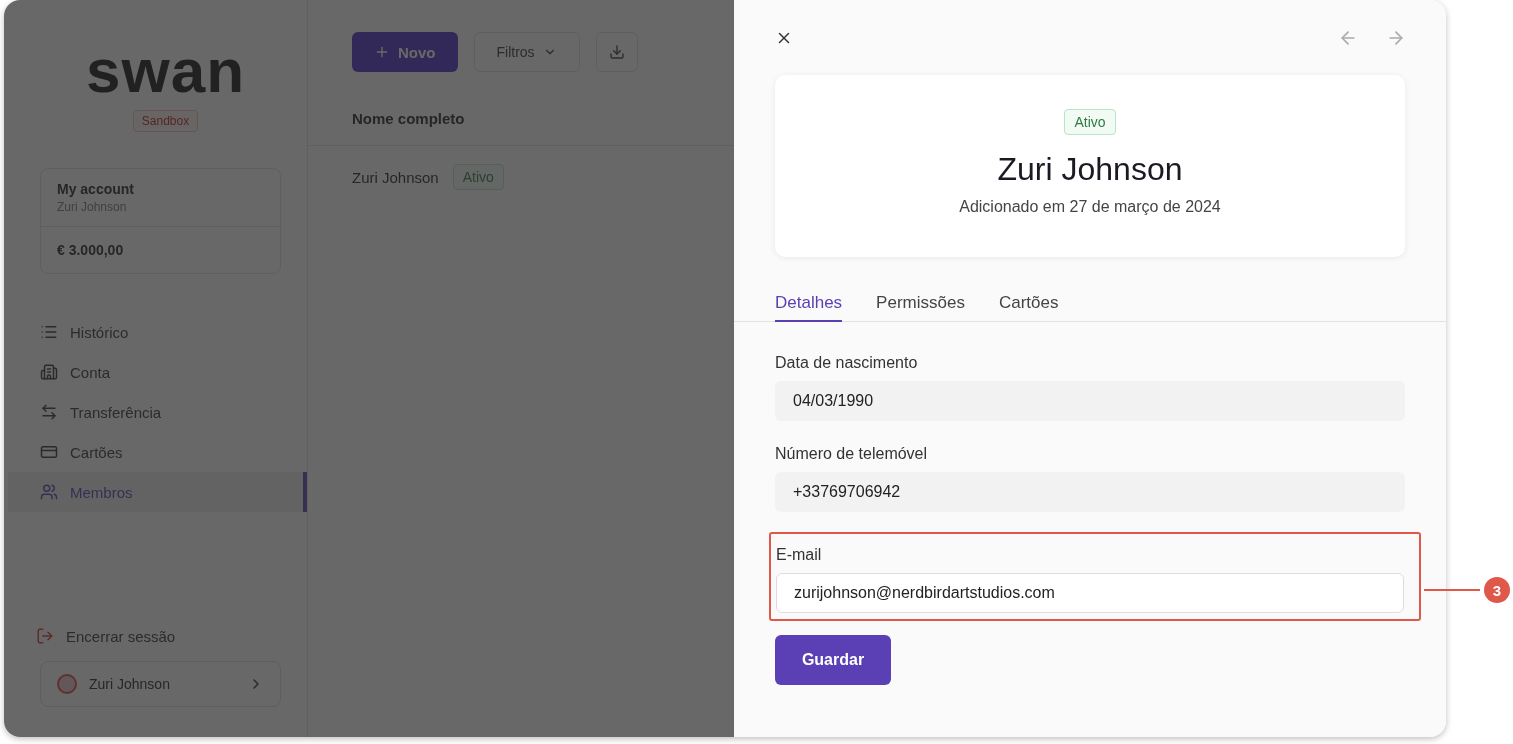  I want to click on input-field: +33769706942, so click(1090, 492).